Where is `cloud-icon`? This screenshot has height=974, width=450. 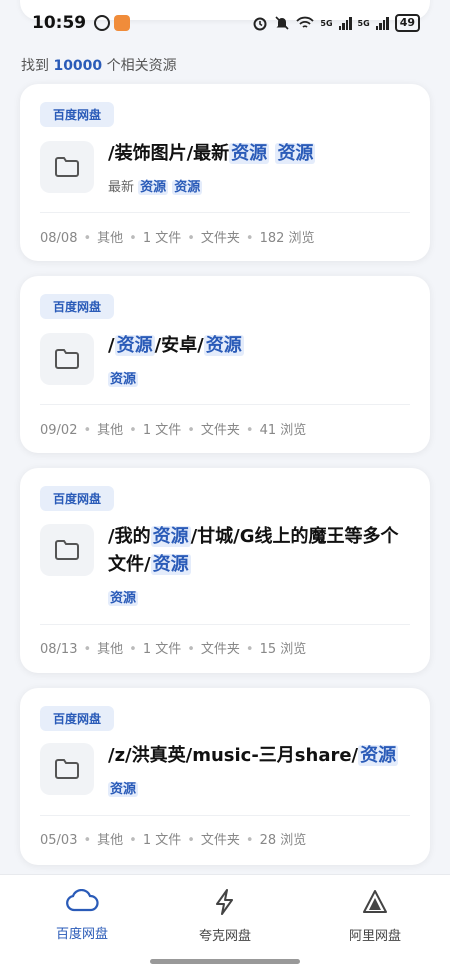
cloud-icon is located at coordinates (82, 900).